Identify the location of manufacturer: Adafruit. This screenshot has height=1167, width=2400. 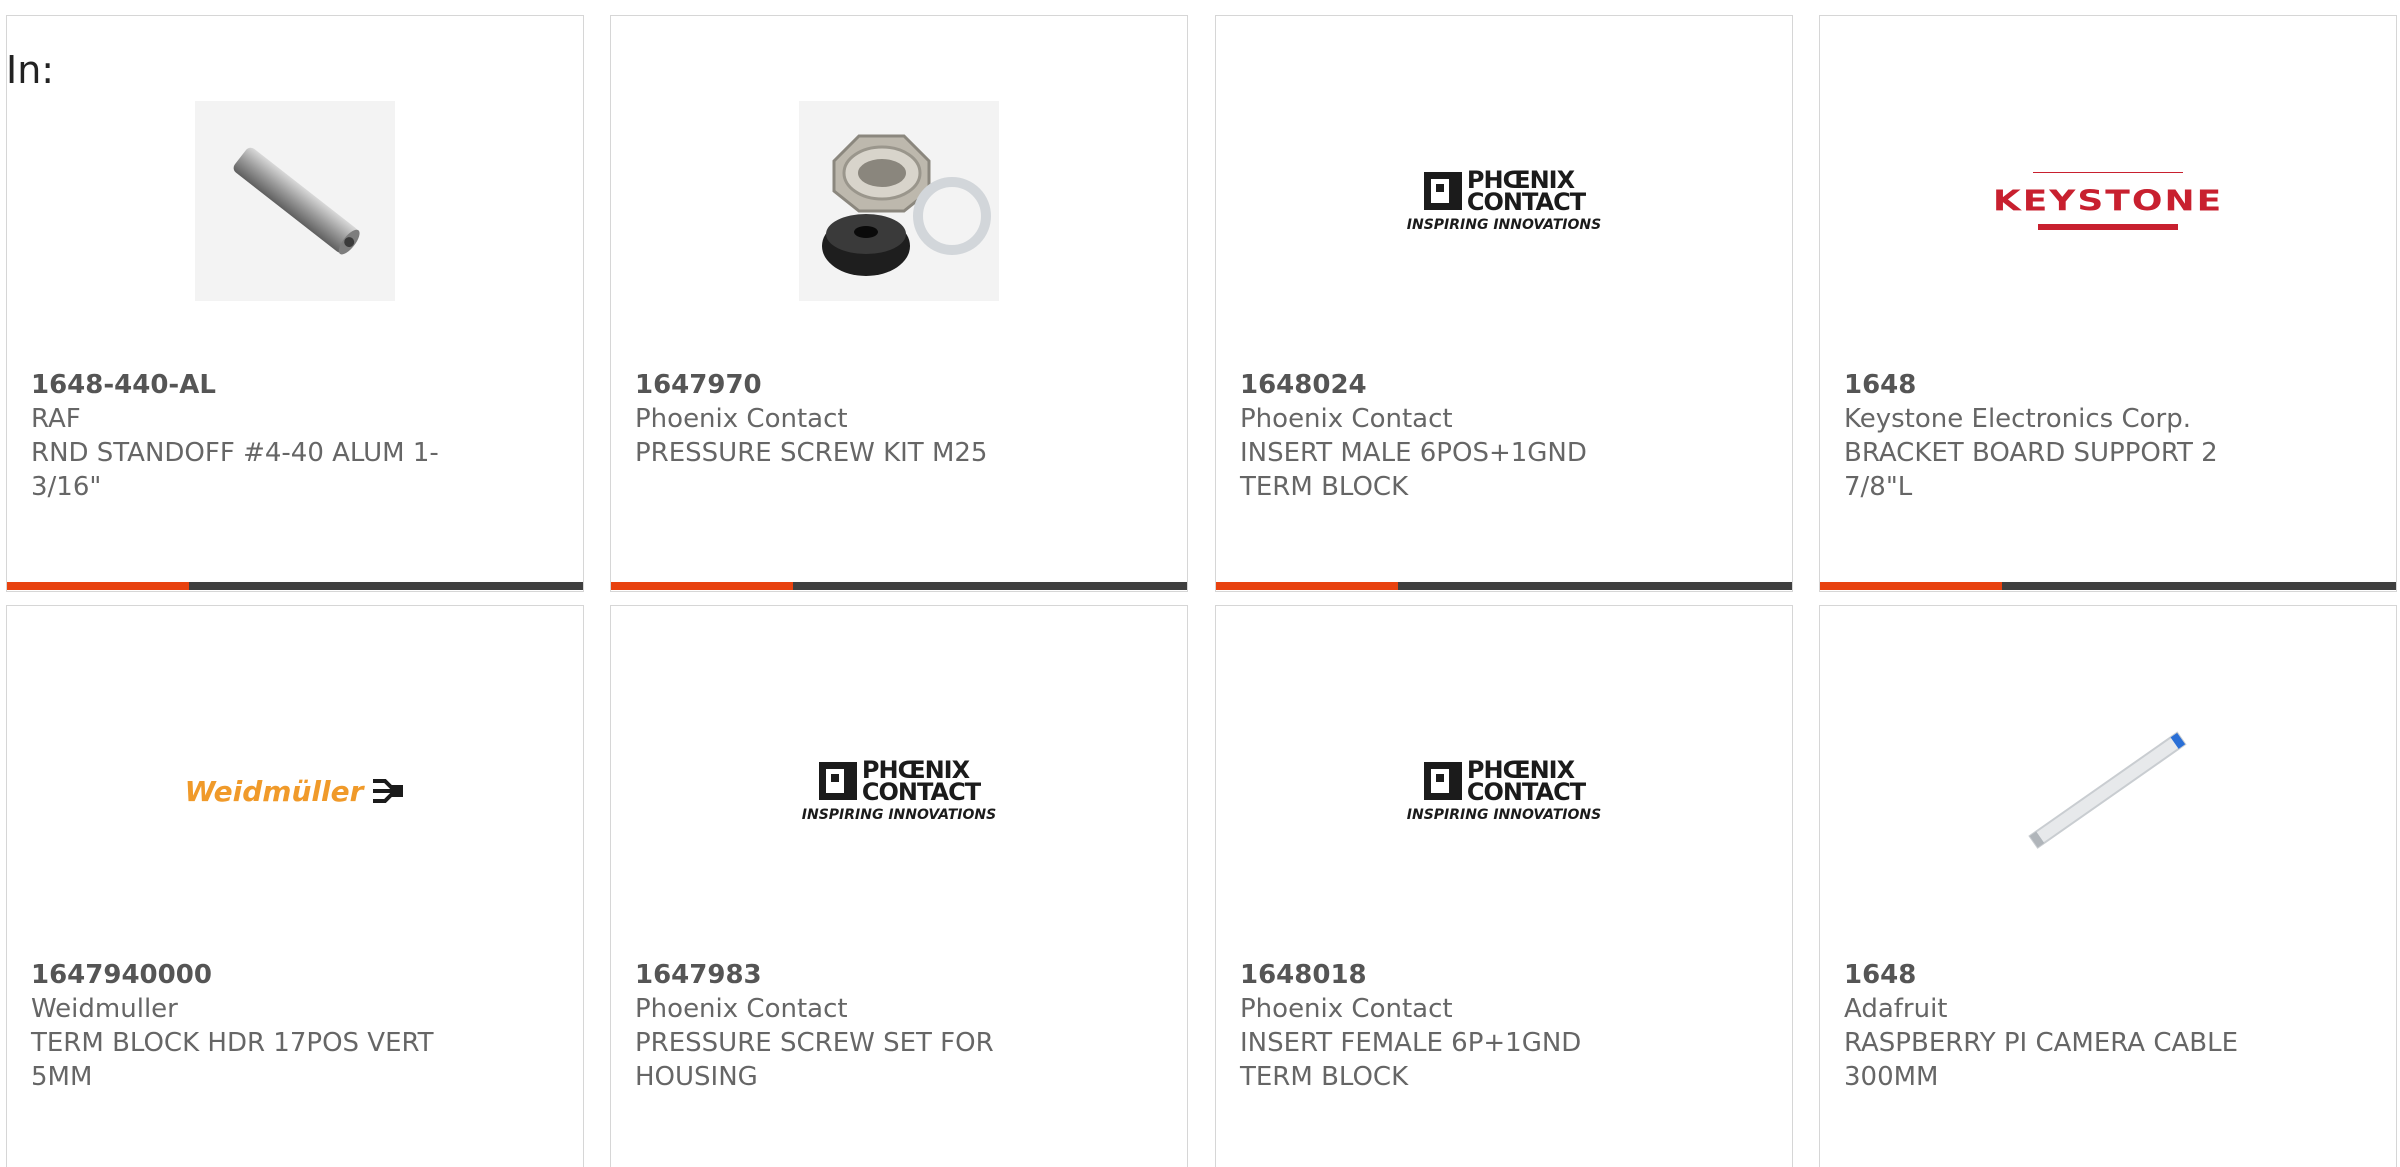
(1896, 1009).